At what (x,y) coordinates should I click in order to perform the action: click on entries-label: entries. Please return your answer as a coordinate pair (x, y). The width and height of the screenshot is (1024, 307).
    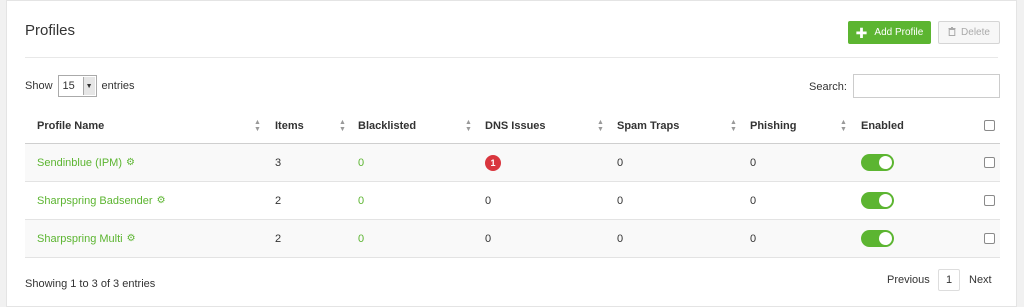
    Looking at the image, I should click on (118, 86).